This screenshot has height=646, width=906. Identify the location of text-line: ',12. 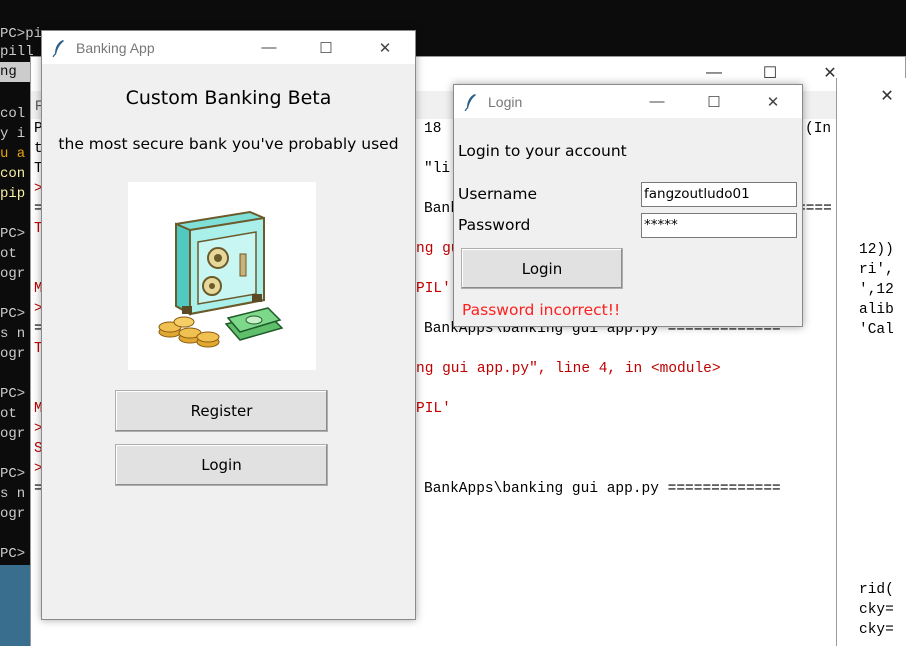
(876, 290).